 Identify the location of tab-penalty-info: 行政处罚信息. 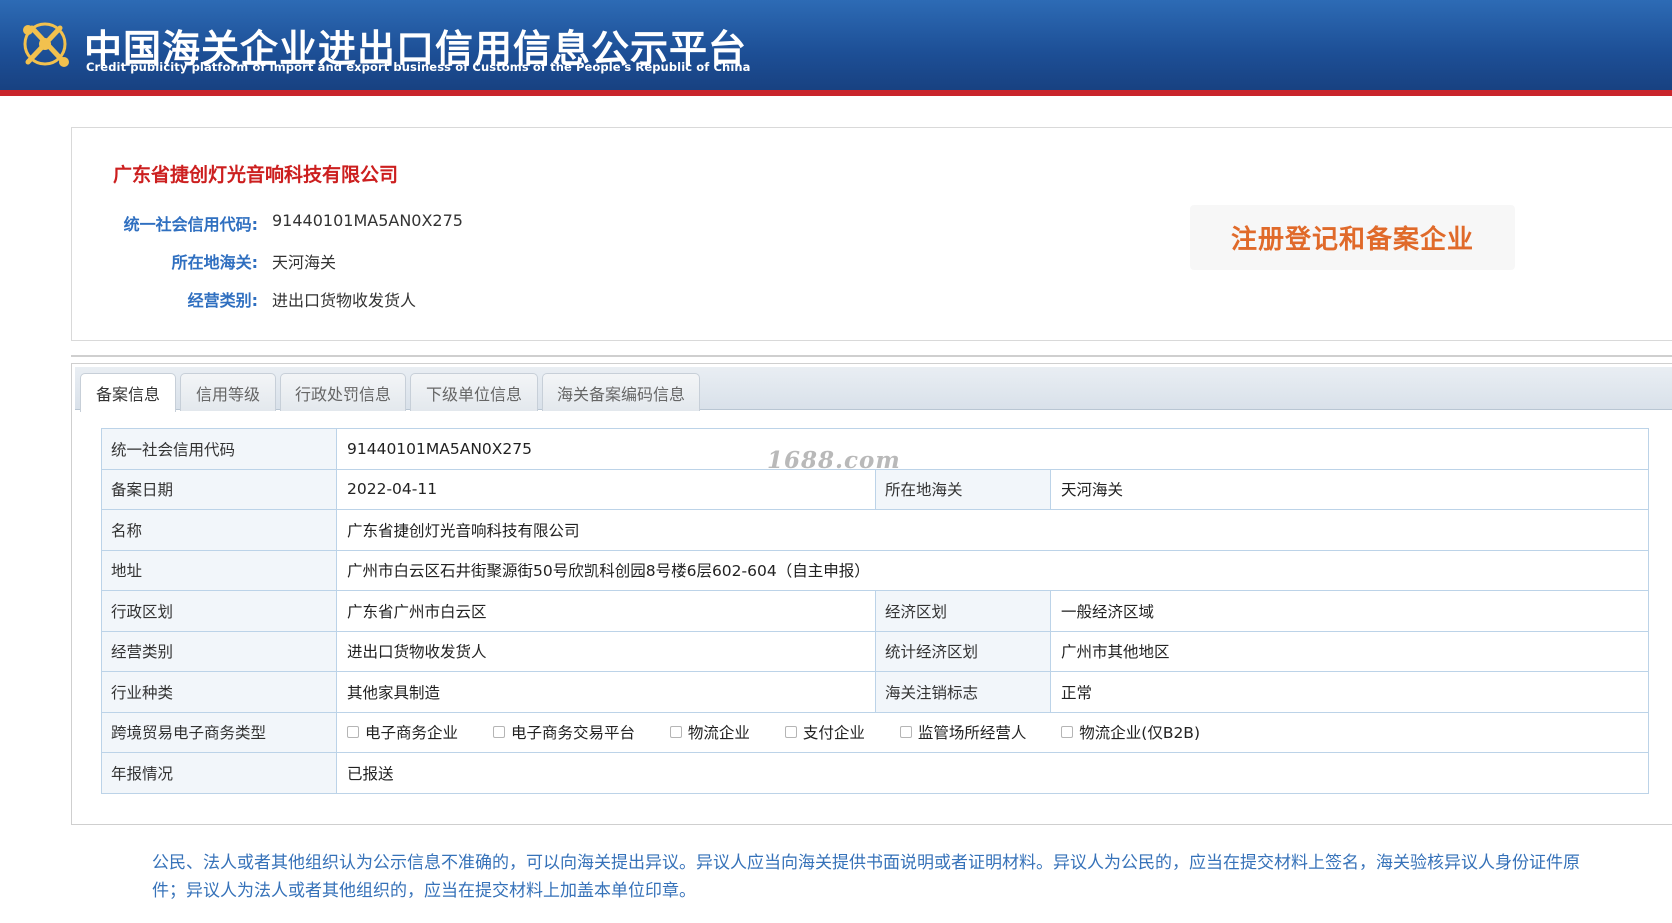
(343, 392).